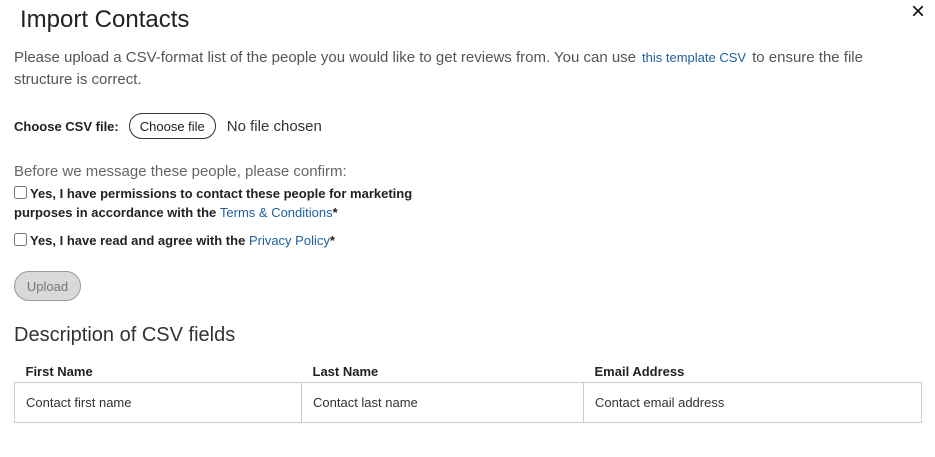 Image resolution: width=935 pixels, height=457 pixels. What do you see at coordinates (276, 212) in the screenshot?
I see `terms-conditions-link: Terms & Conditions` at bounding box center [276, 212].